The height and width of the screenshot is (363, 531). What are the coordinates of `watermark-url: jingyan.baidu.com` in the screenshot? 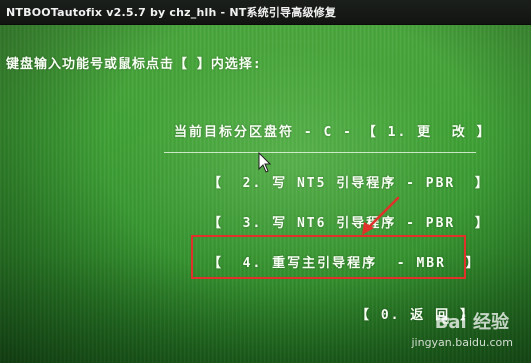 It's located at (462, 342).